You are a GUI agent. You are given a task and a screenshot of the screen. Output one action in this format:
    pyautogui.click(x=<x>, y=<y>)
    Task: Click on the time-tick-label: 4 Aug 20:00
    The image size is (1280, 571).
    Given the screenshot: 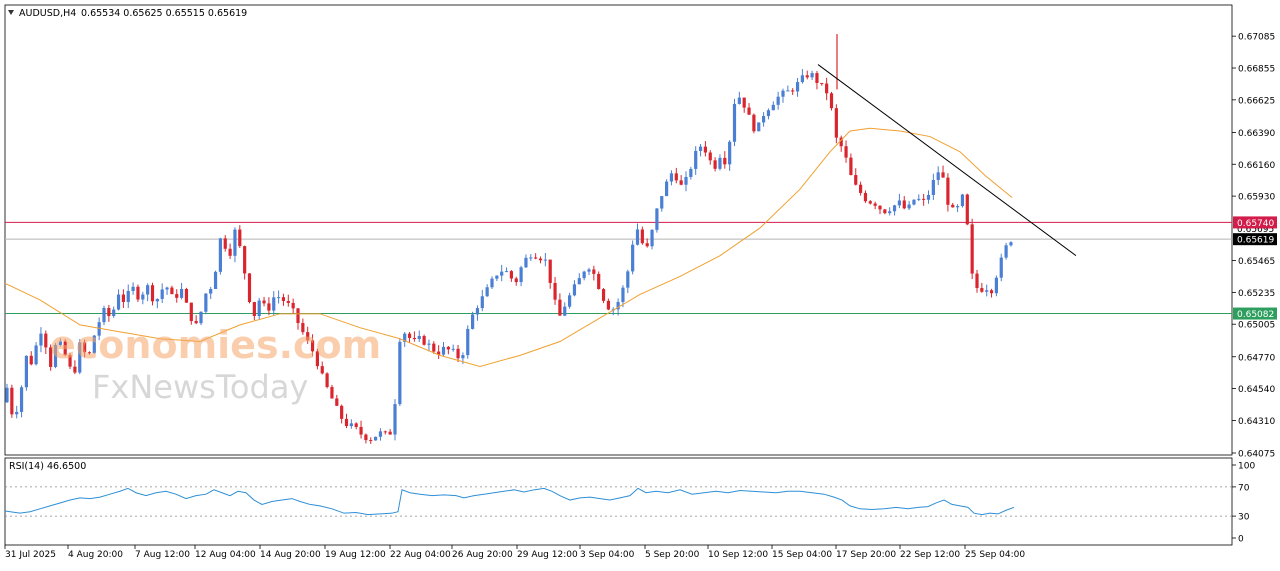 What is the action you would take?
    pyautogui.click(x=95, y=555)
    